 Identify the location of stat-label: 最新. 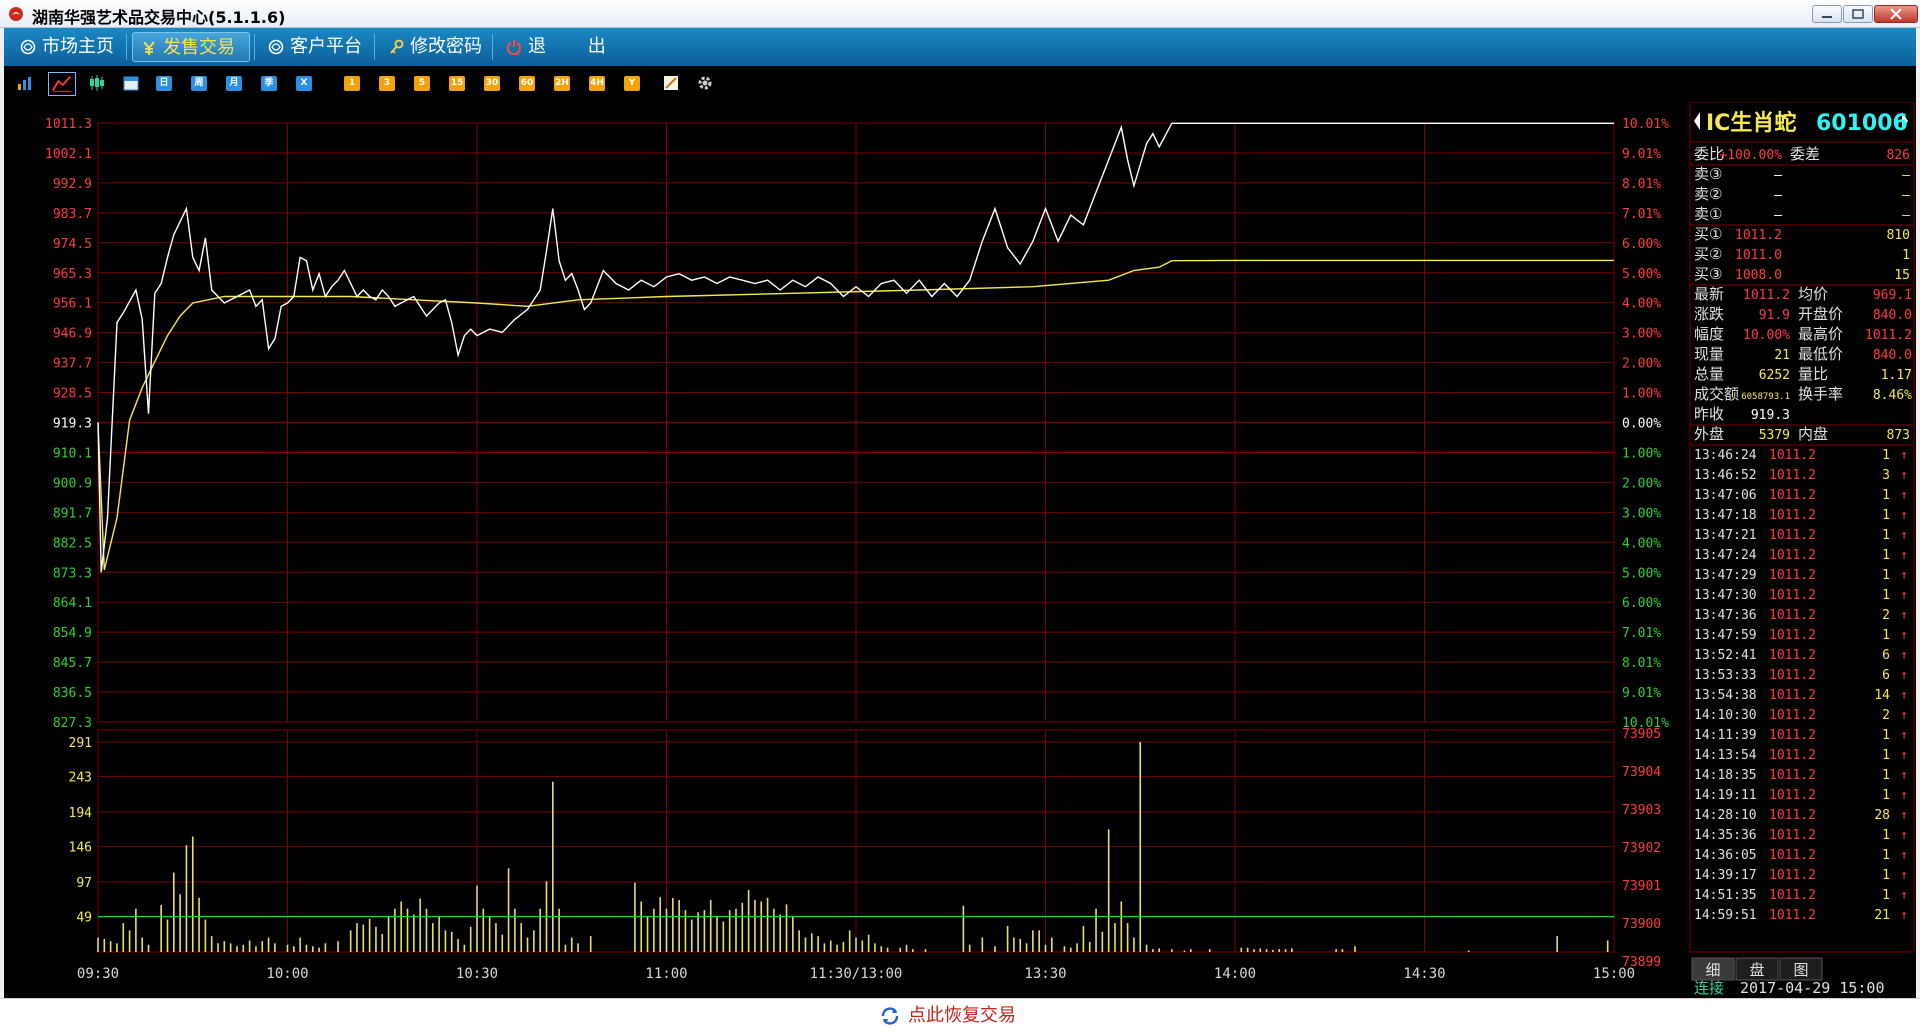
(1709, 294).